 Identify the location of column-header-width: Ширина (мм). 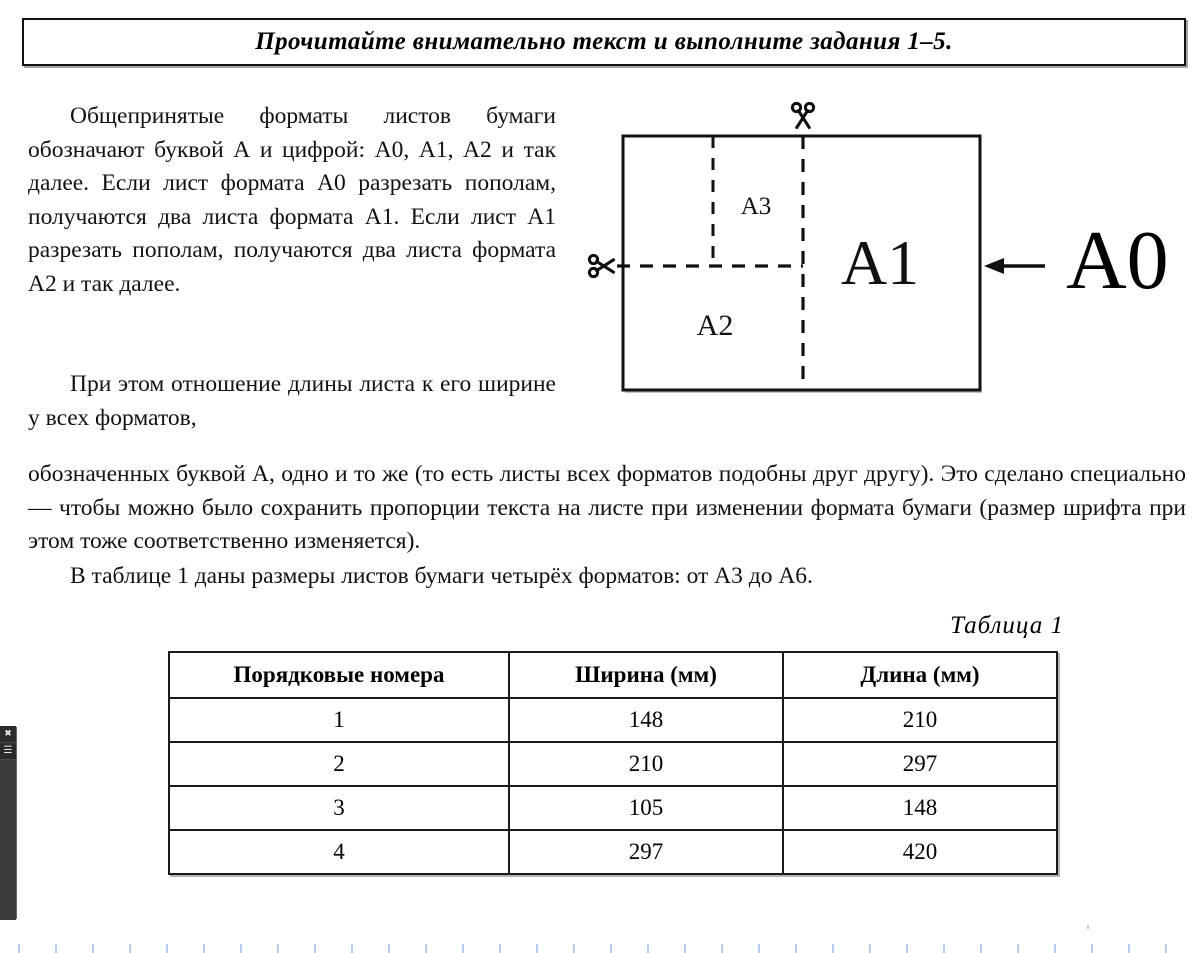
(646, 675).